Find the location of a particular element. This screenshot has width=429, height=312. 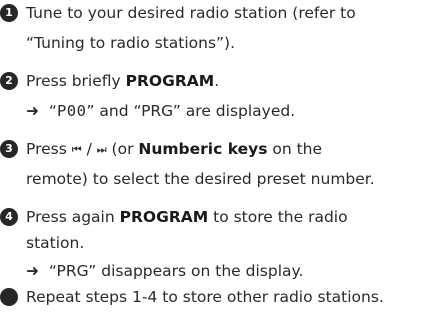

lcd-preset-readout: P00 is located at coordinates (71, 111).